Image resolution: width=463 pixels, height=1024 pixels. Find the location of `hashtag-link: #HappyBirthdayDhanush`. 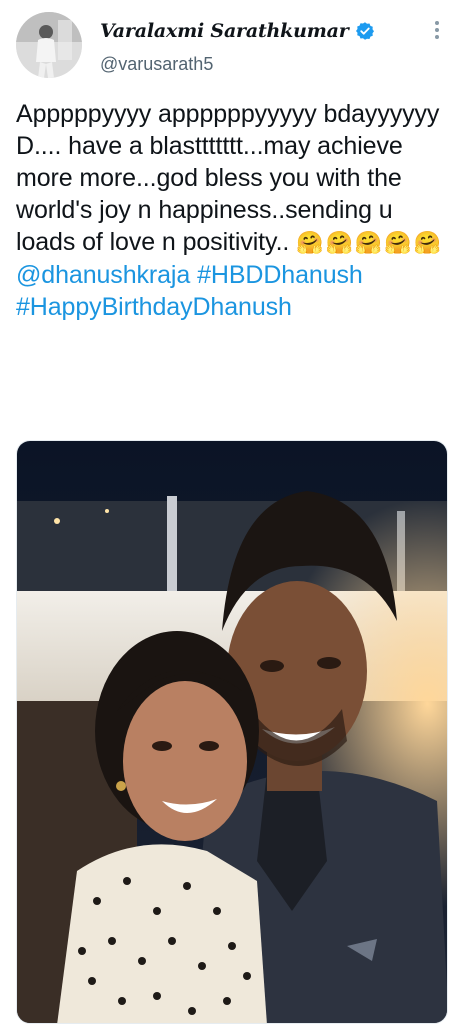

hashtag-link: #HappyBirthdayDhanush is located at coordinates (154, 307).